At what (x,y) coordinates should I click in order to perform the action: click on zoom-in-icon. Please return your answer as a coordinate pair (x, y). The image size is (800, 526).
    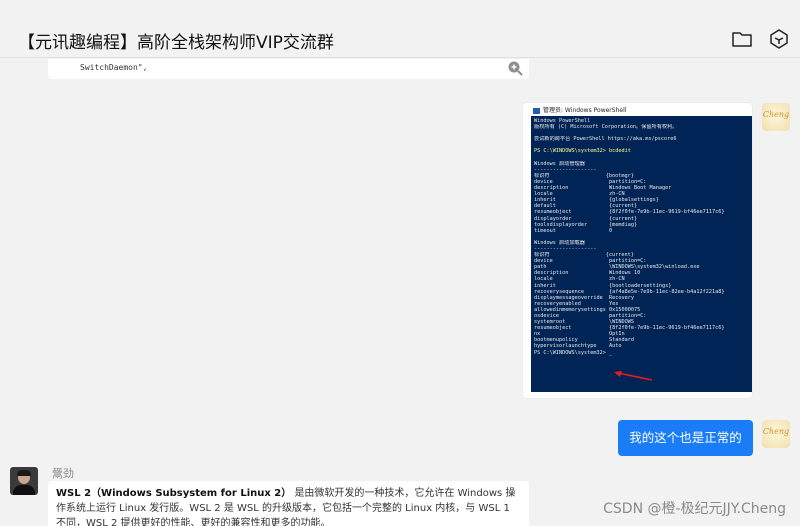
    Looking at the image, I should click on (515, 68).